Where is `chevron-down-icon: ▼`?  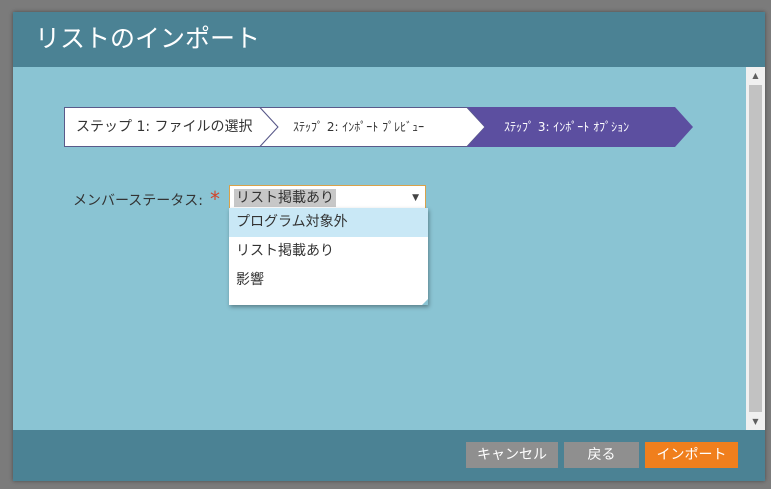
chevron-down-icon: ▼ is located at coordinates (415, 198).